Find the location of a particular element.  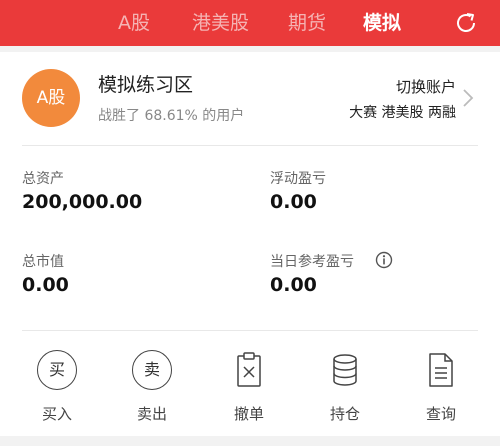

total-assets-label: 总资产 is located at coordinates (43, 179).